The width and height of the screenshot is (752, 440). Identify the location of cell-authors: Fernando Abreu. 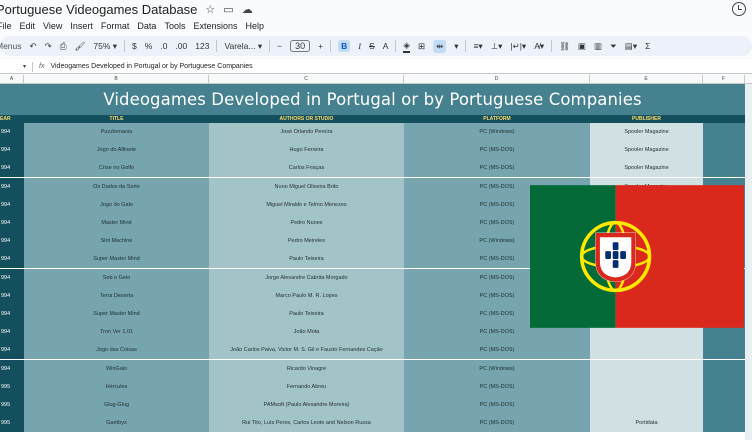
(306, 386).